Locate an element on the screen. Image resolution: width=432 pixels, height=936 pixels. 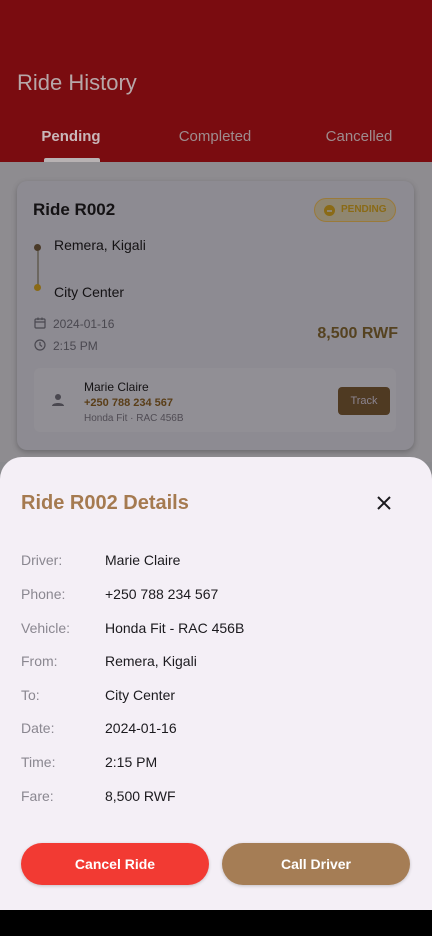
ride-date: 2024-01-16 is located at coordinates (84, 324).